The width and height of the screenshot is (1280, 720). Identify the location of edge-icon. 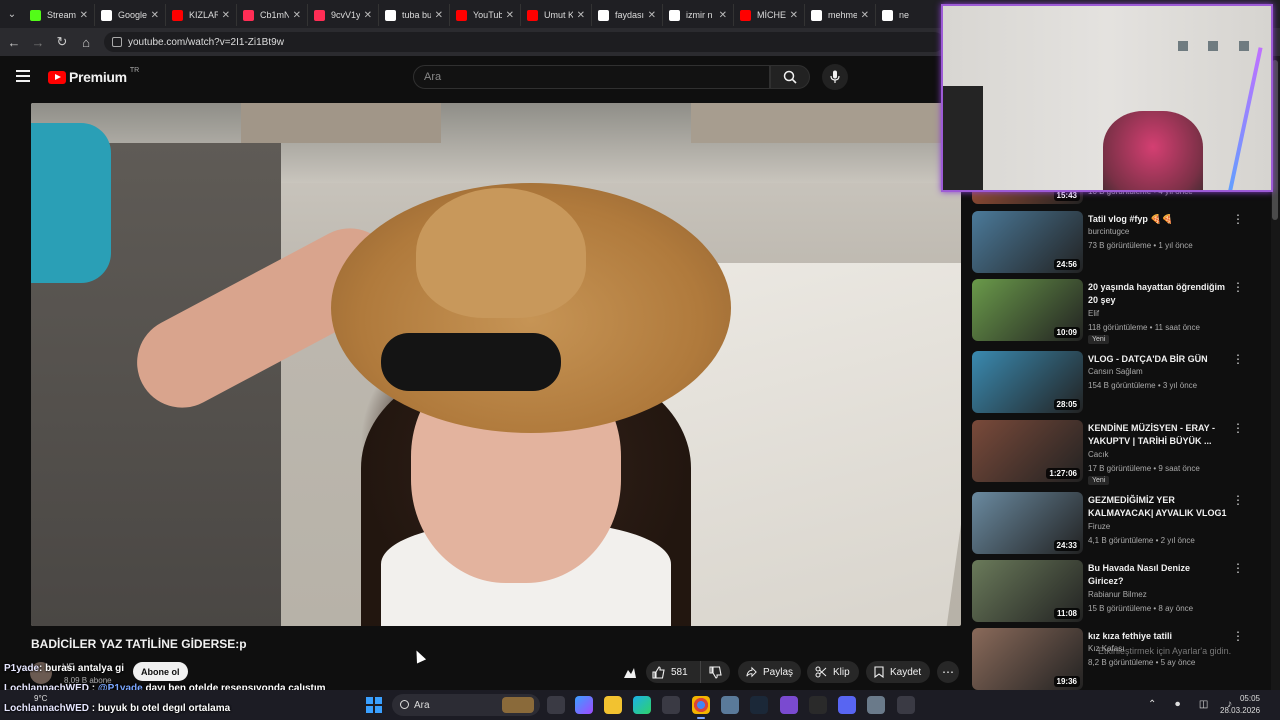
(642, 705).